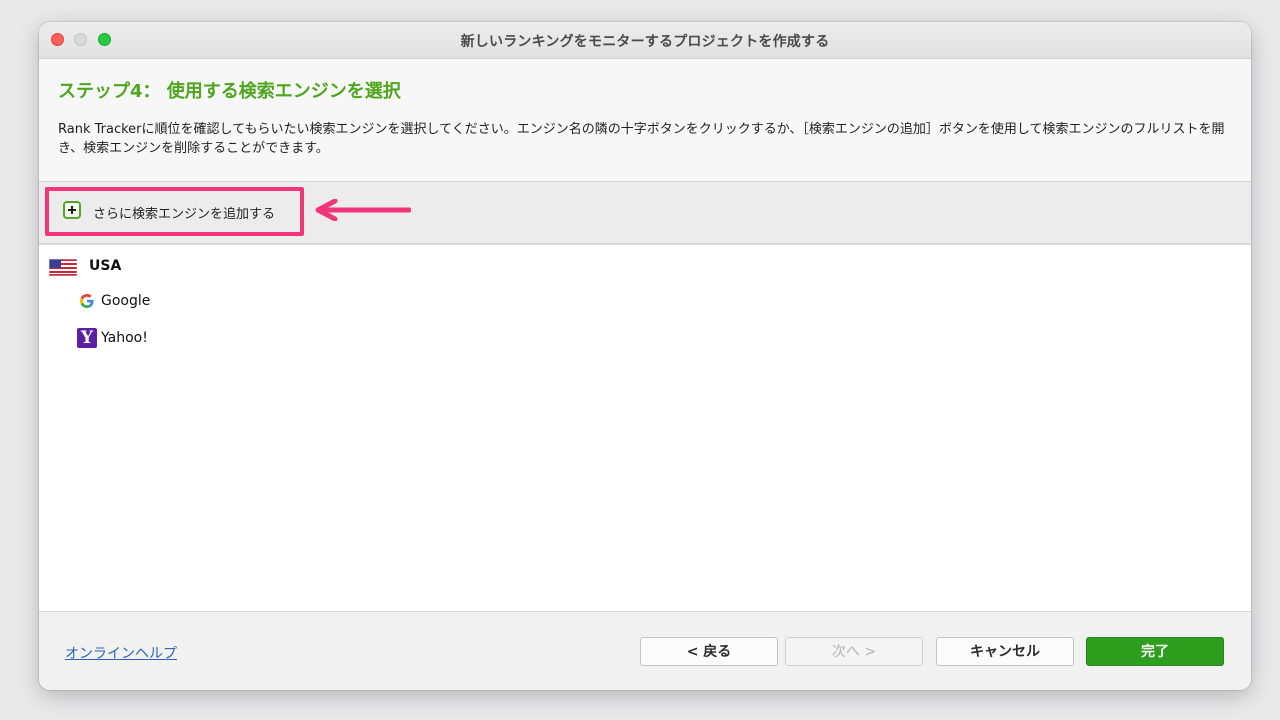 The image size is (1280, 720). I want to click on engine-row-google: Google, so click(229, 302).